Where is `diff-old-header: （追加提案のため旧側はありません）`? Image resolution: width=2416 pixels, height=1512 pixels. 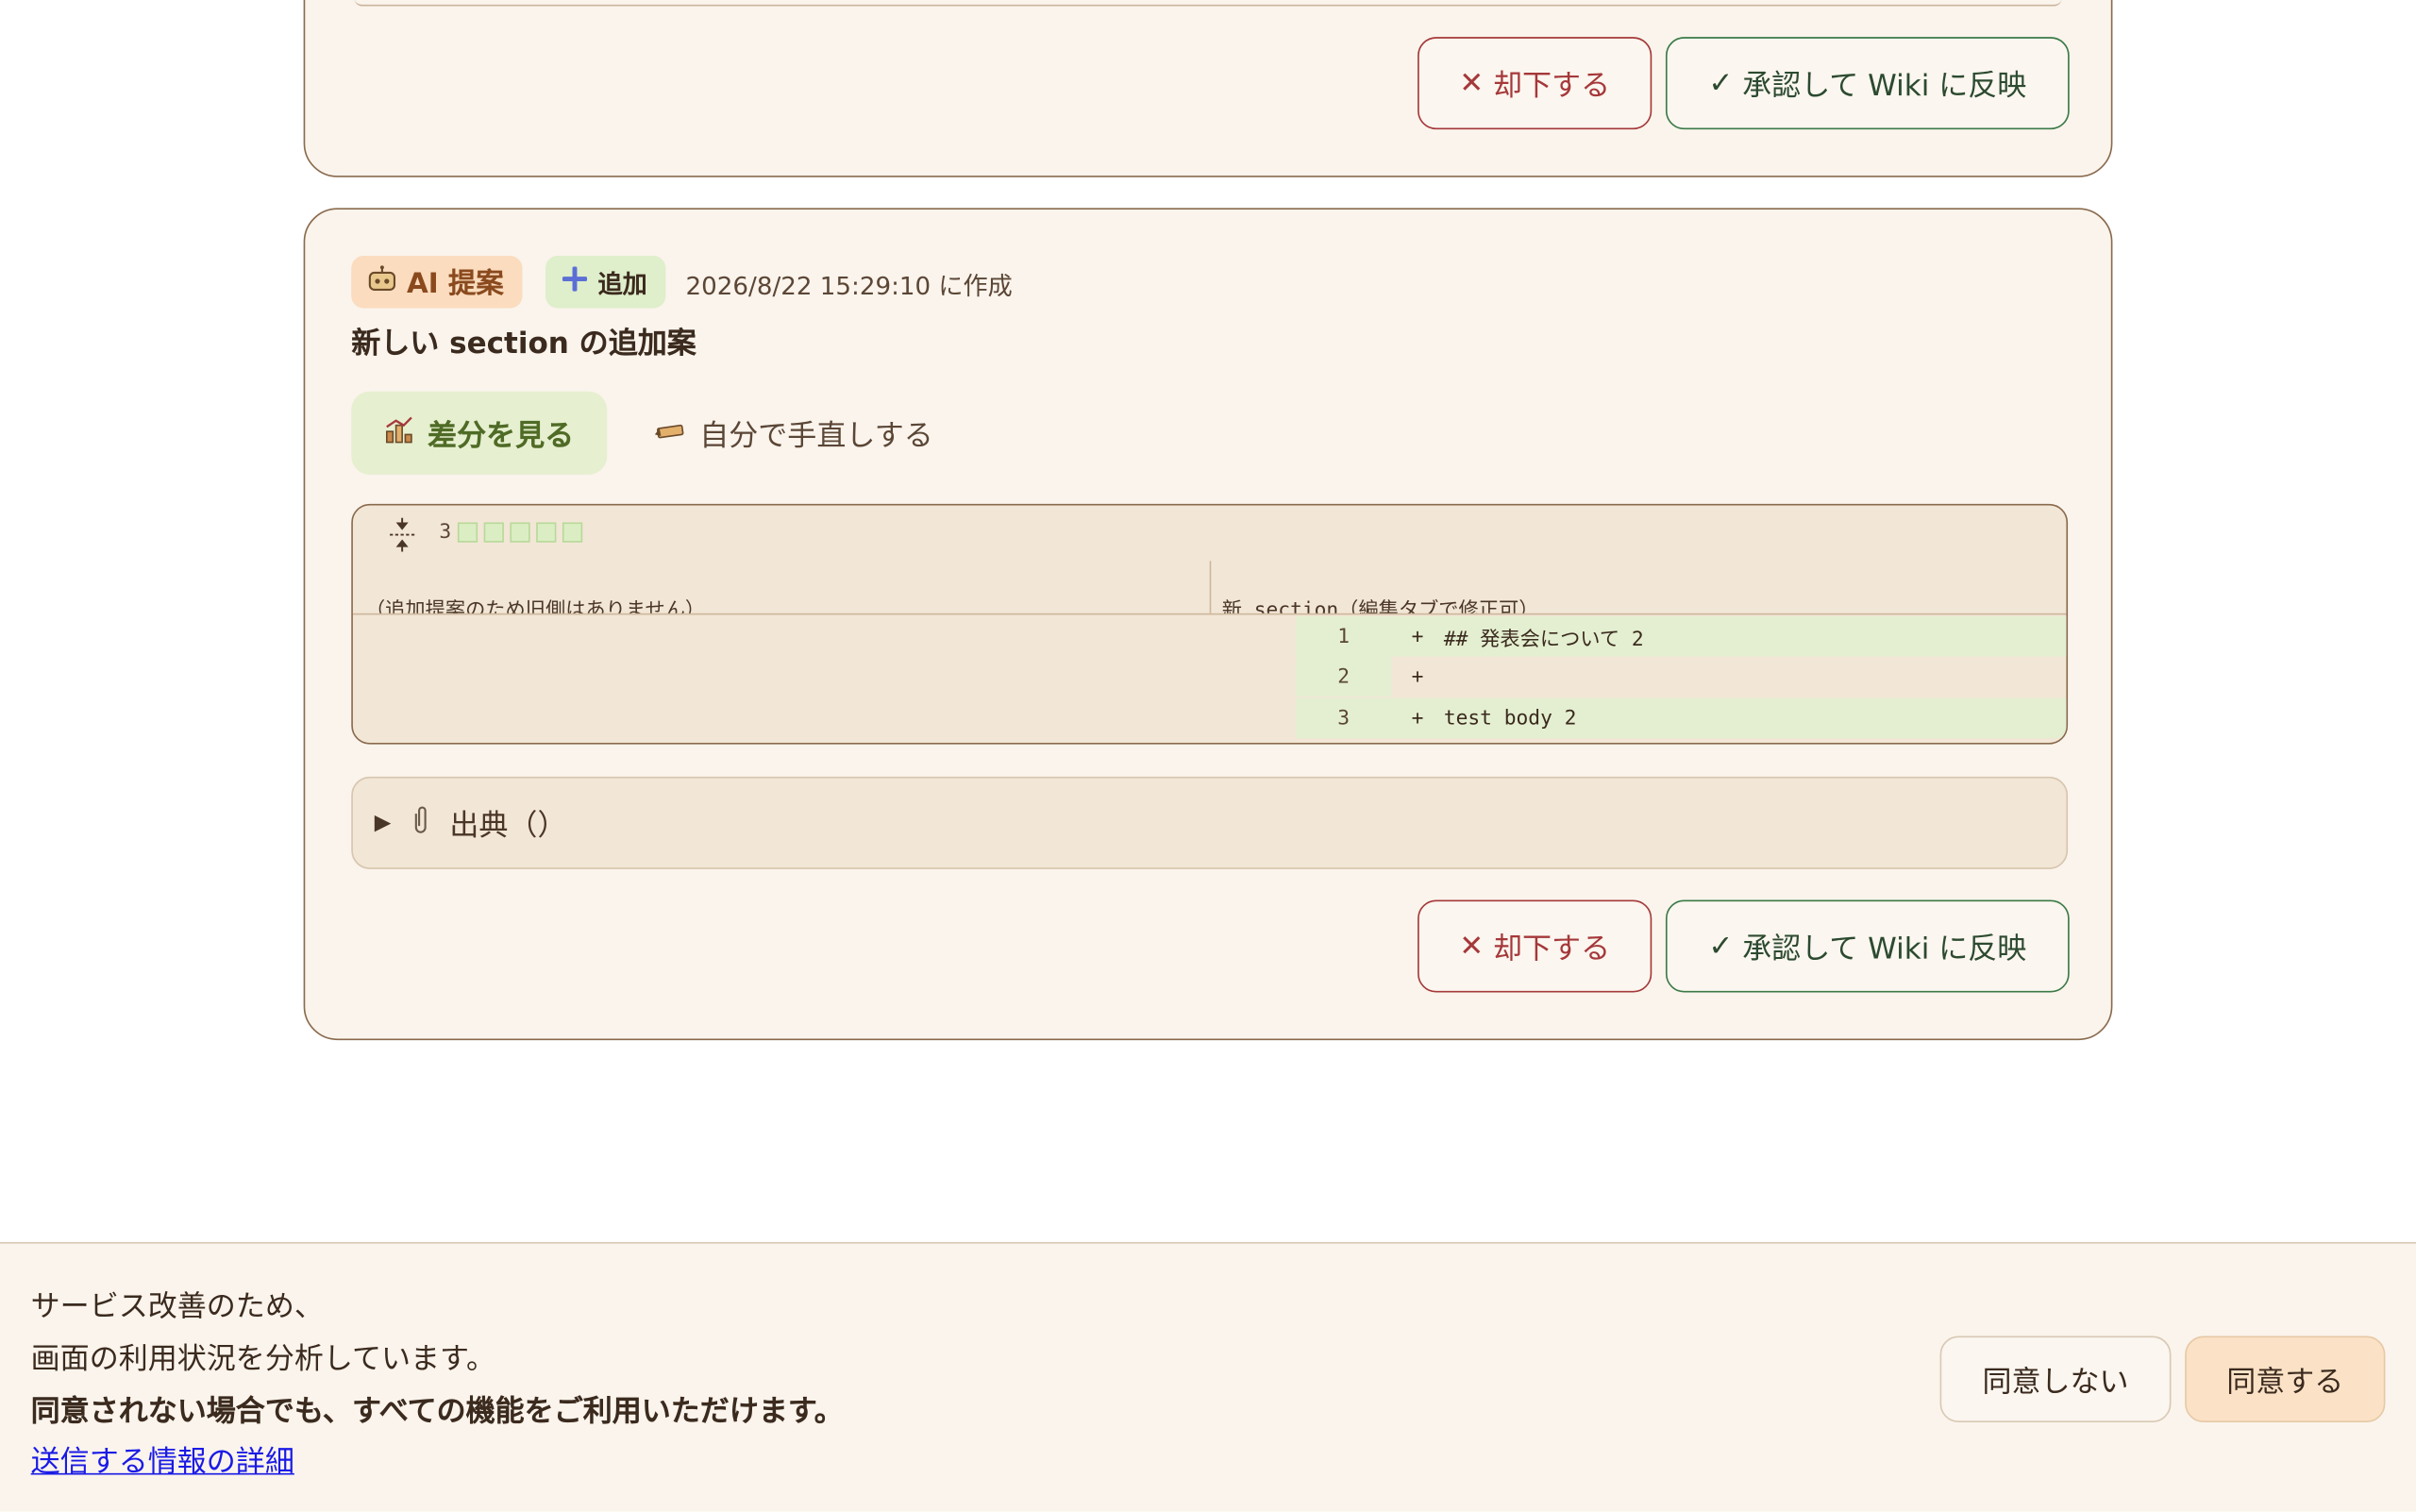 diff-old-header: （追加提案のため旧側はありません） is located at coordinates (535, 606).